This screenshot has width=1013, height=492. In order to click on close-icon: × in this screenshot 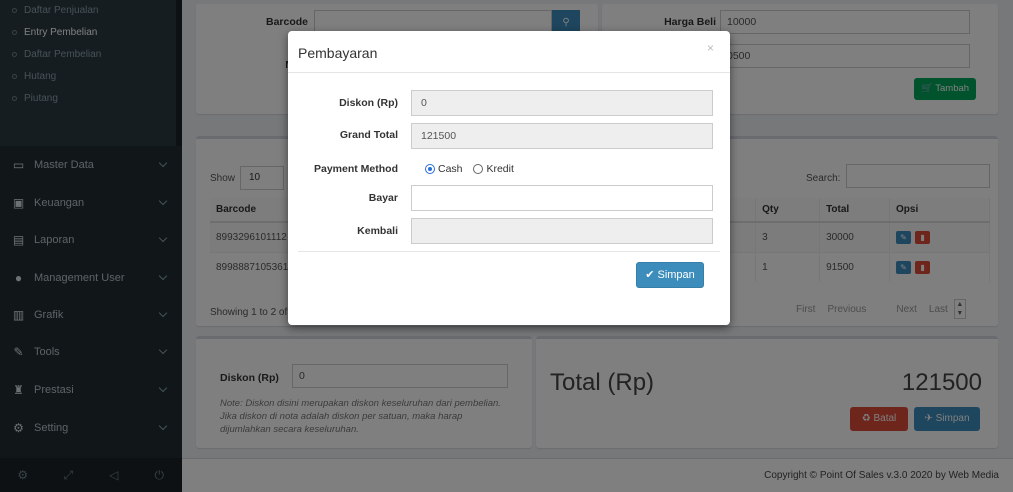, I will do `click(710, 48)`.